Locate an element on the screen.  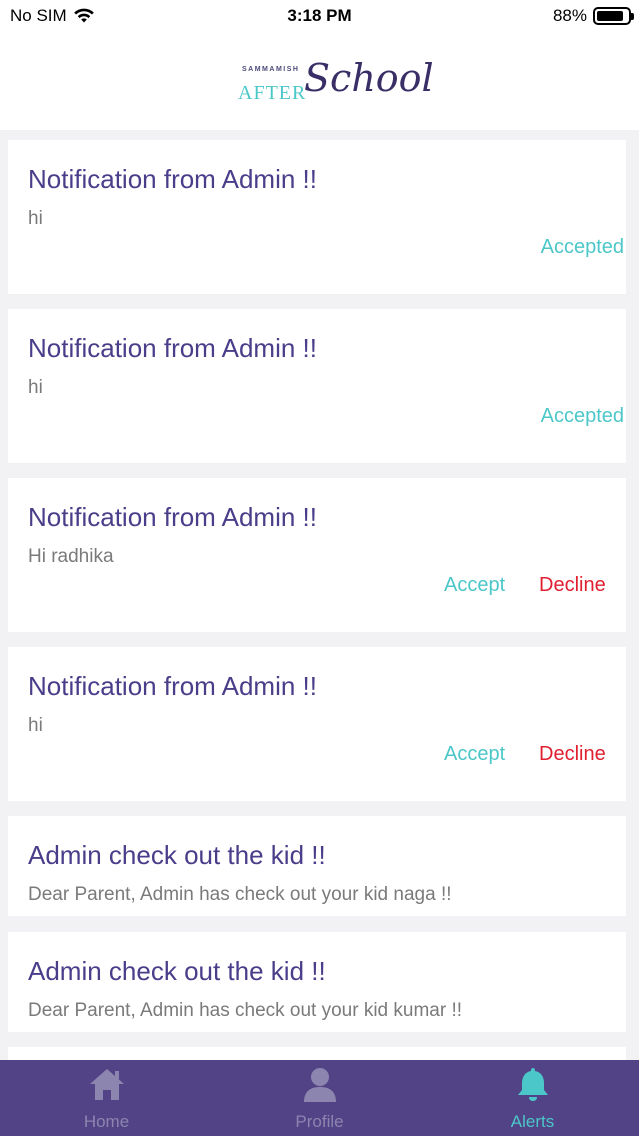
tab-home: Home is located at coordinates (106, 1098).